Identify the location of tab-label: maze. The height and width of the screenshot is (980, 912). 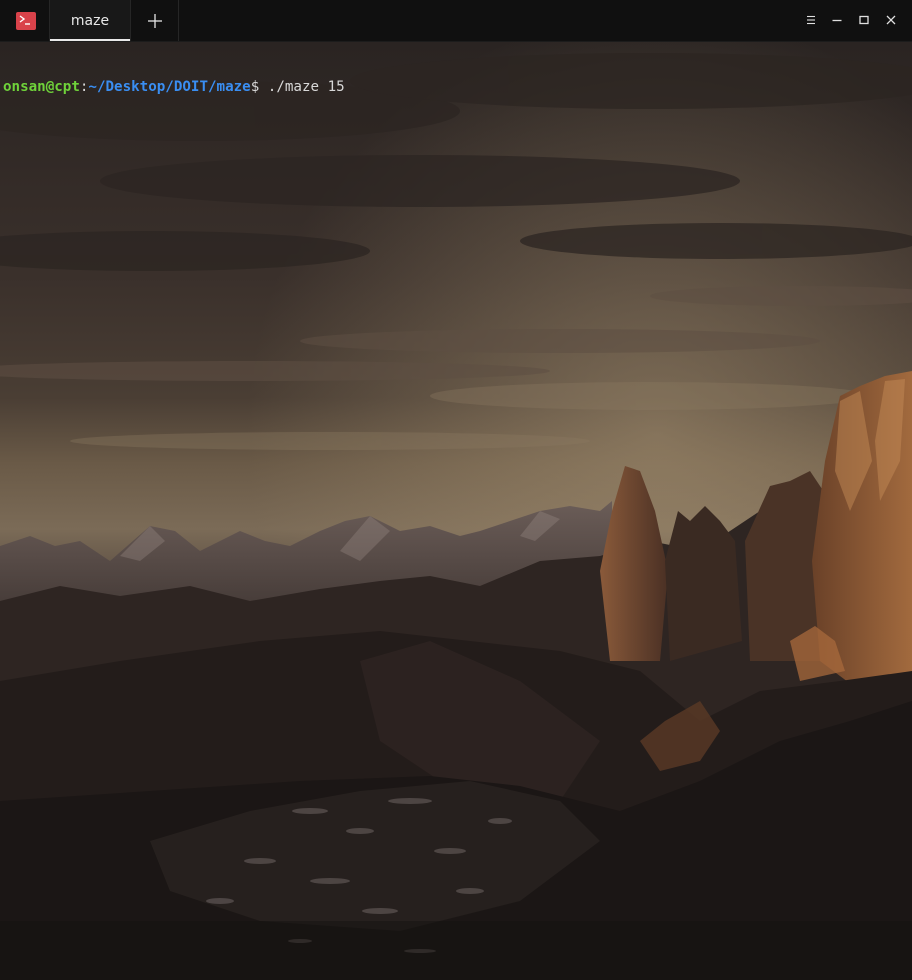
(90, 21).